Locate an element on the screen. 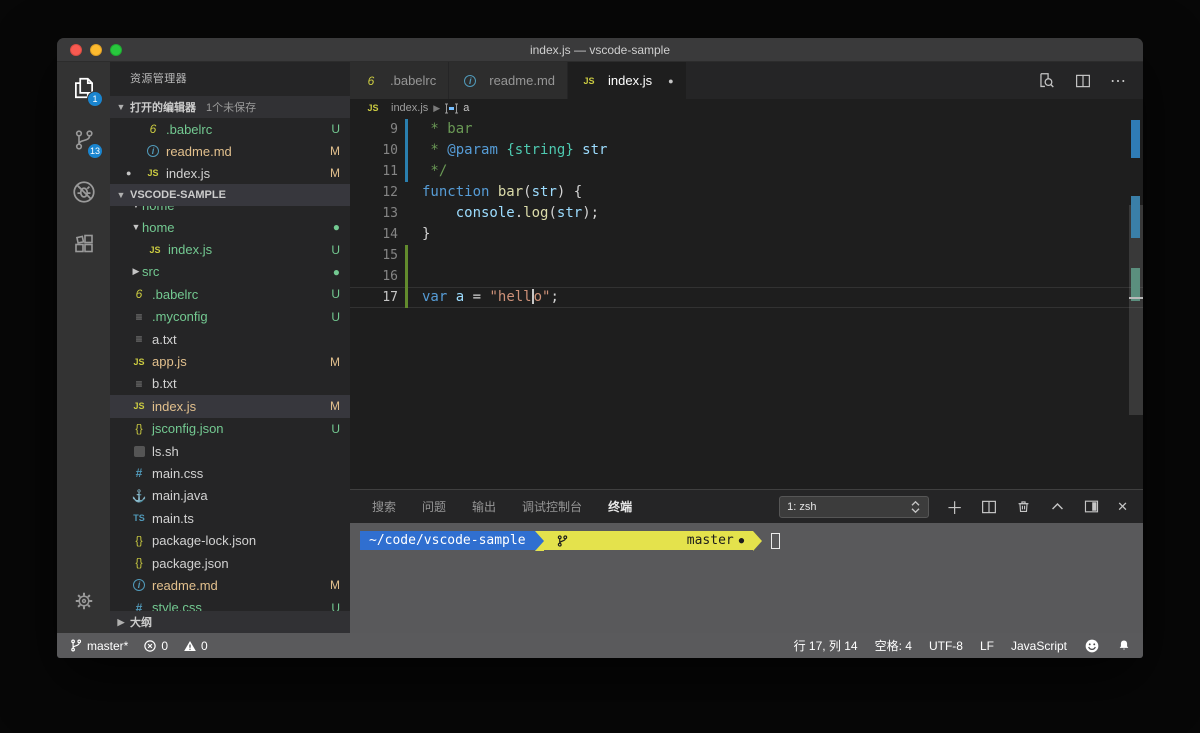  panel-tab-输出: 输出 is located at coordinates (484, 506).